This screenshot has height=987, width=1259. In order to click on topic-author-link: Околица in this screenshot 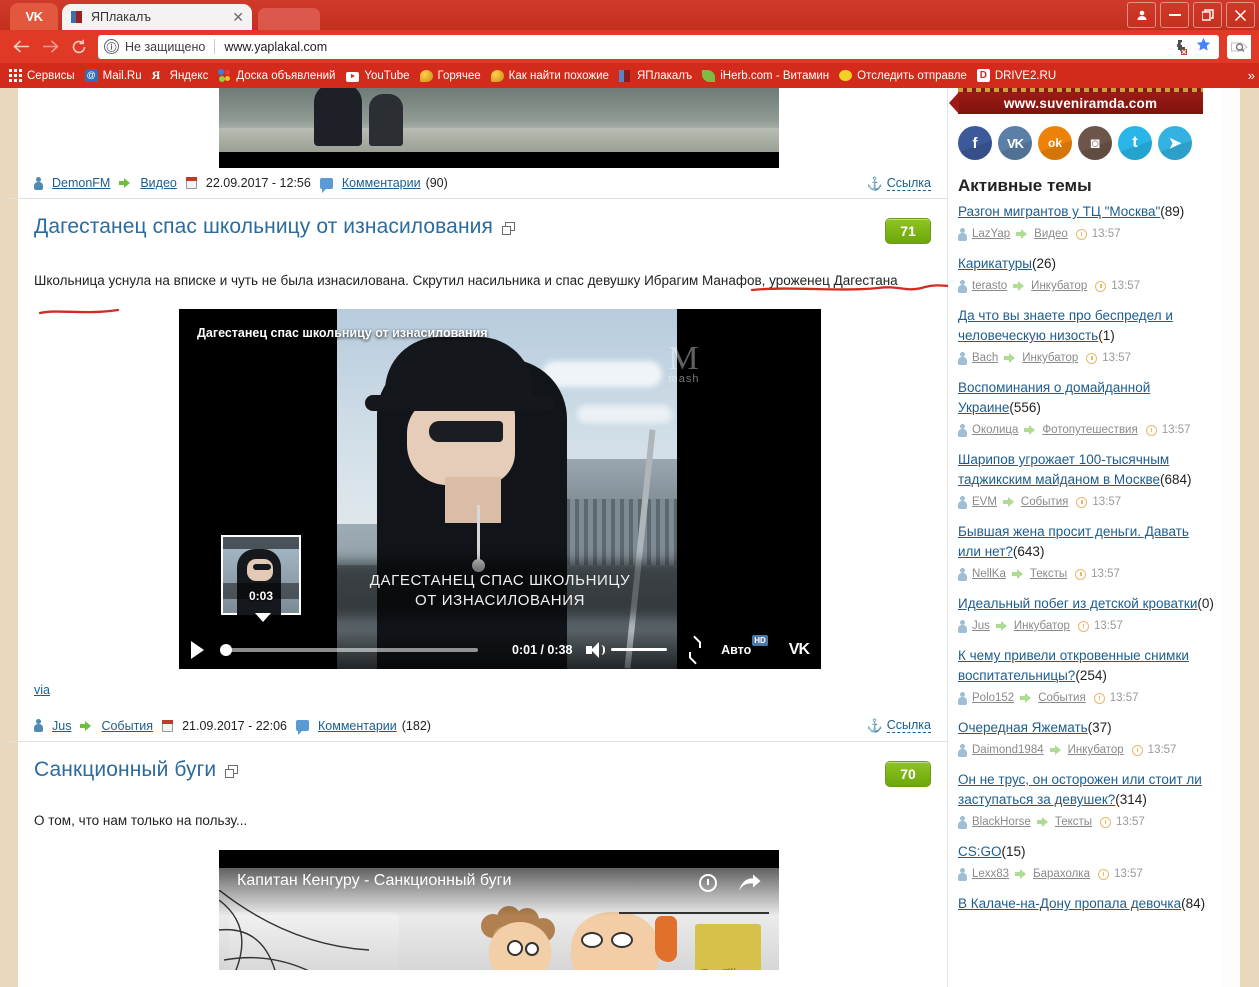, I will do `click(995, 430)`.